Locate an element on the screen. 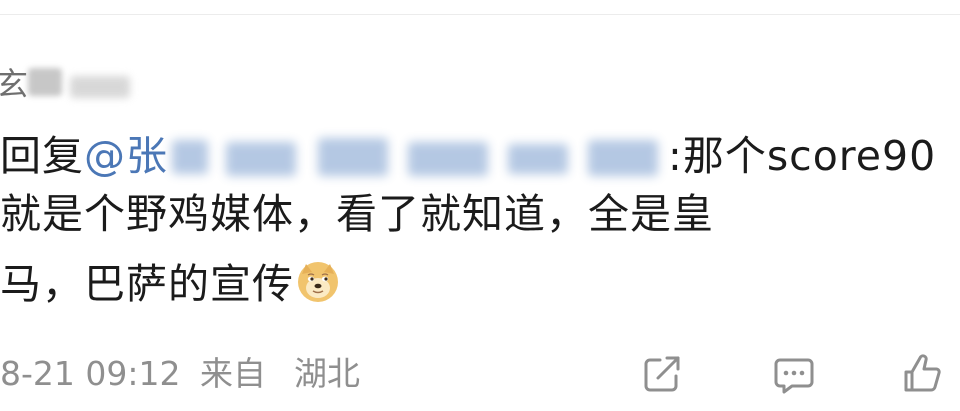 The height and width of the screenshot is (411, 960). share-icon is located at coordinates (662, 374).